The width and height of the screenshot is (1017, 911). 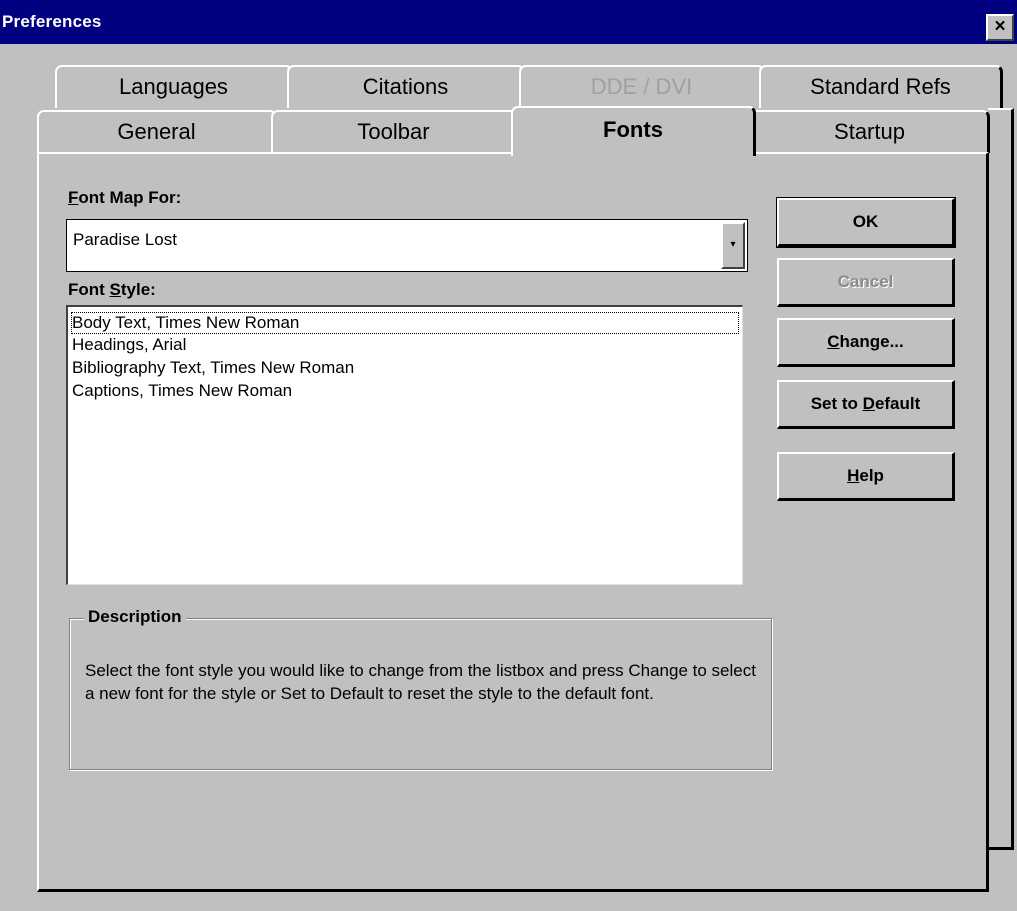 I want to click on button-label: OK, so click(x=865, y=221).